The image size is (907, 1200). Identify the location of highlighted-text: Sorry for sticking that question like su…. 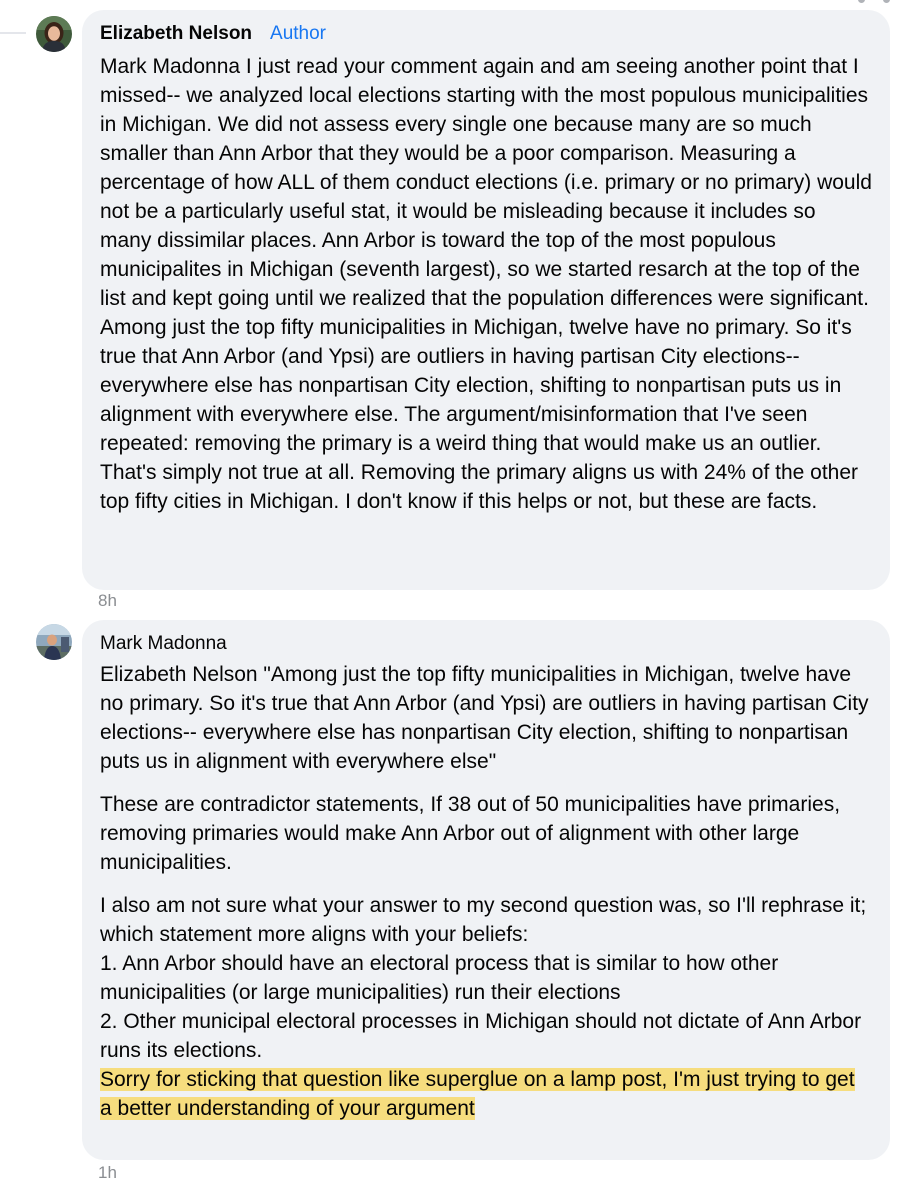
(477, 1094).